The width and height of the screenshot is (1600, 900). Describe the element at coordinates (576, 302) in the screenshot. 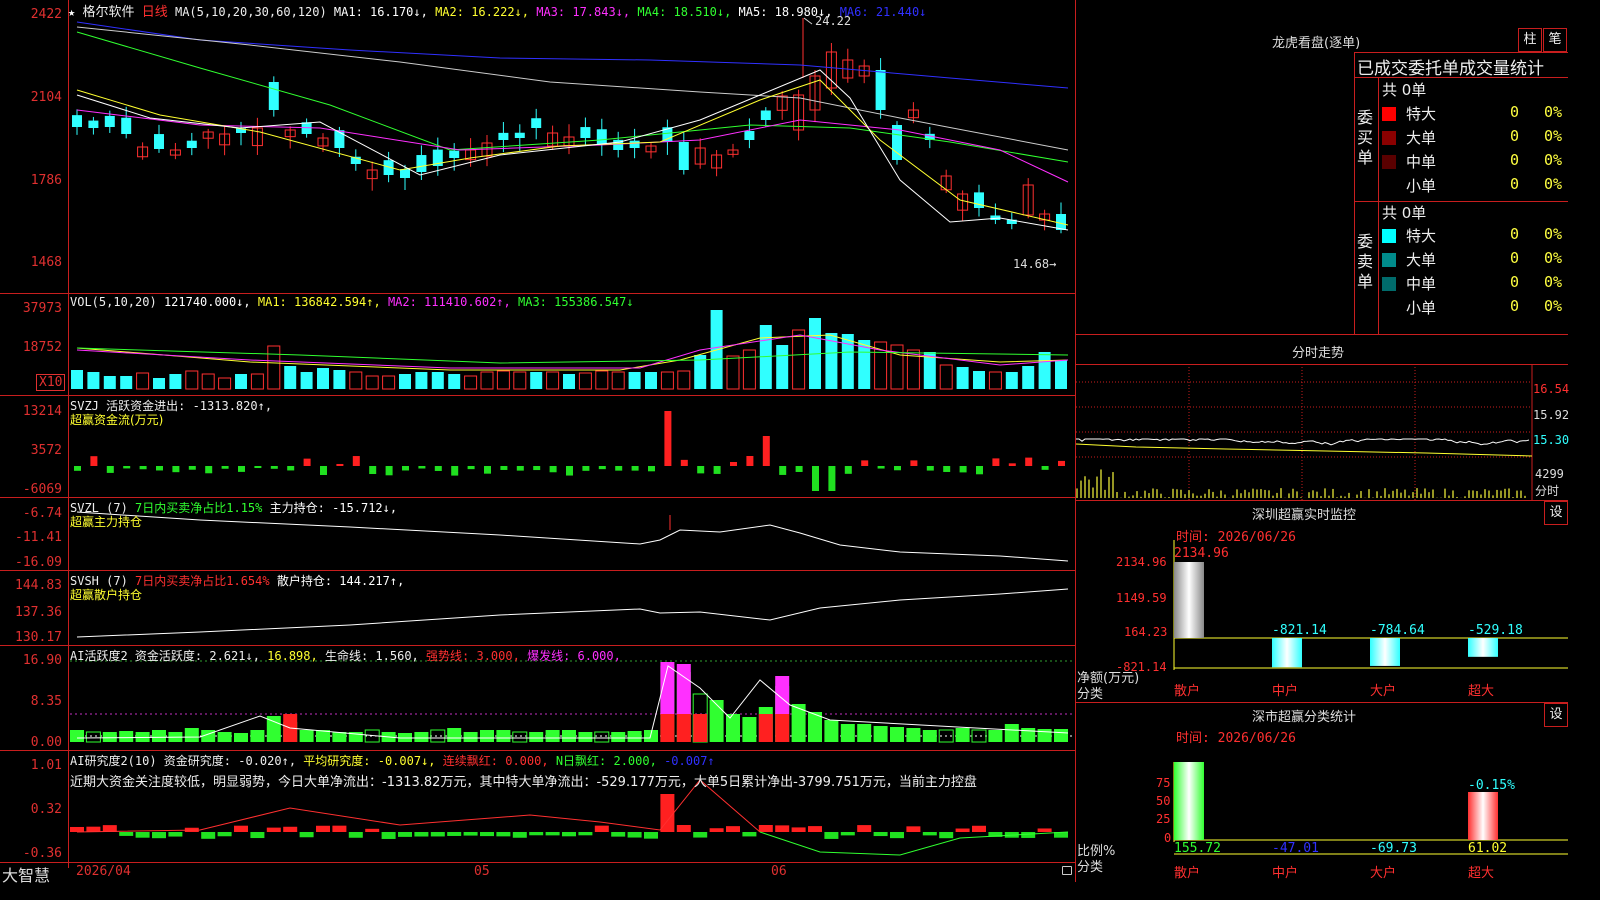

I see `vol-ma3: MA3: 155386.547↓` at that location.